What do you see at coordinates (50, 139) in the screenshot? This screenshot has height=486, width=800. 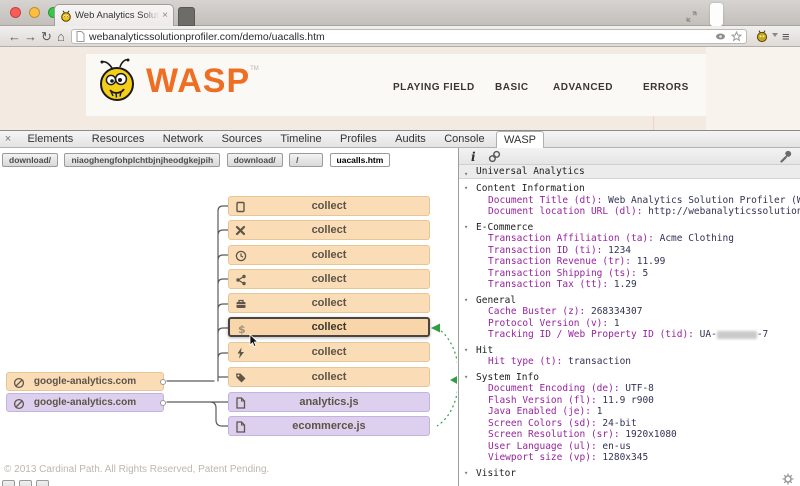 I see `devtools-tab-elements: Elements` at bounding box center [50, 139].